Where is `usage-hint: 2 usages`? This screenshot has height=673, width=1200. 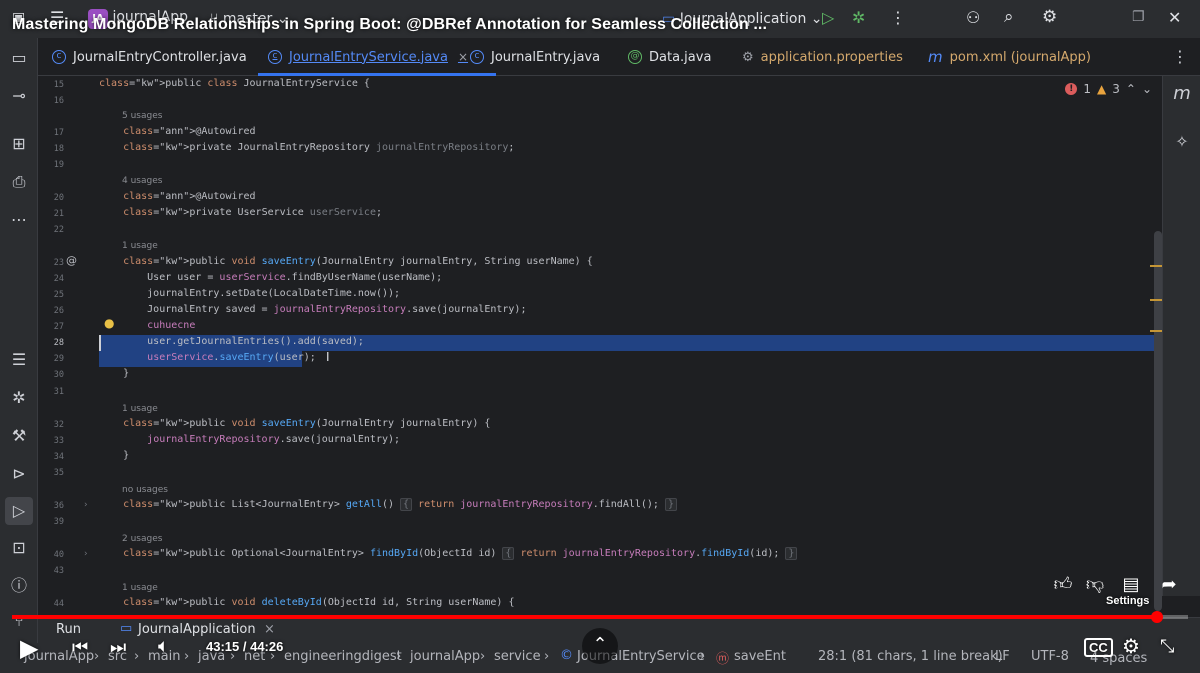 usage-hint: 2 usages is located at coordinates (142, 539).